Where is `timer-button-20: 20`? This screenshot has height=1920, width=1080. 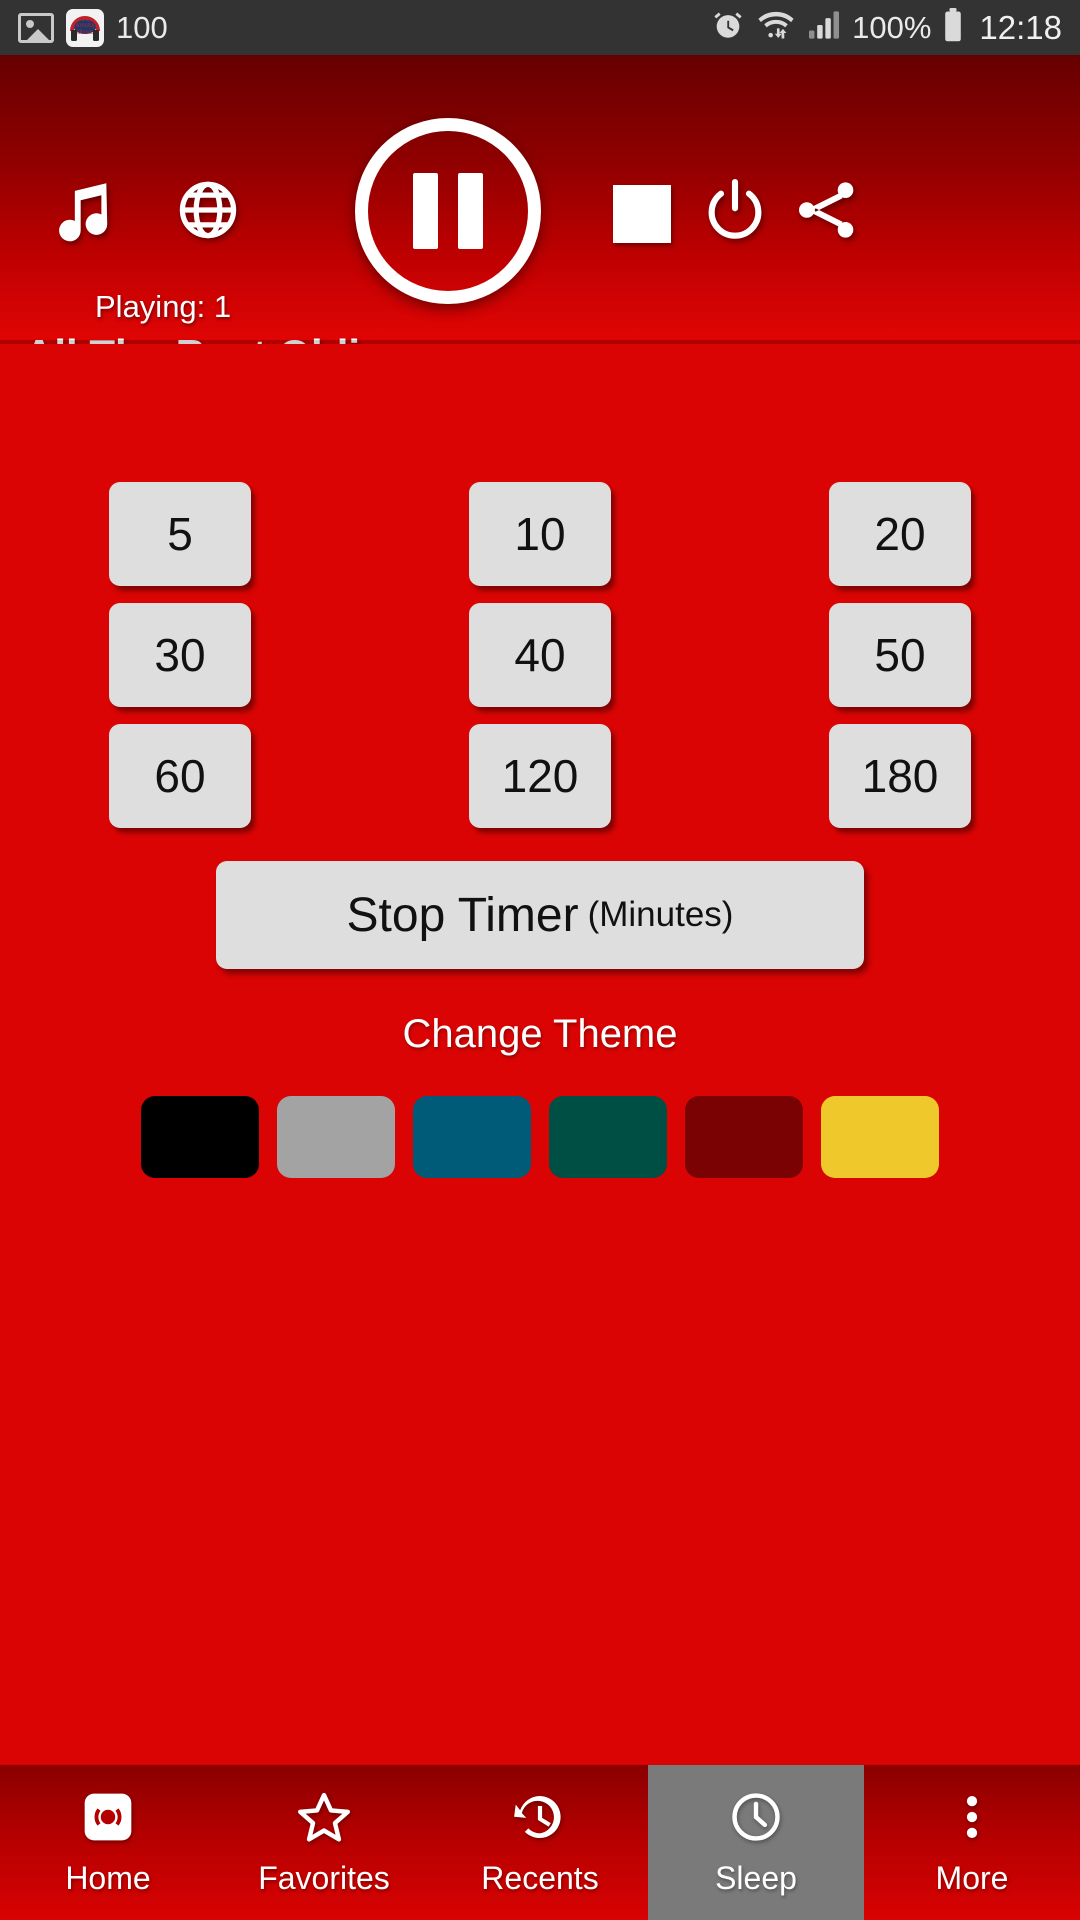
timer-button-20: 20 is located at coordinates (900, 534).